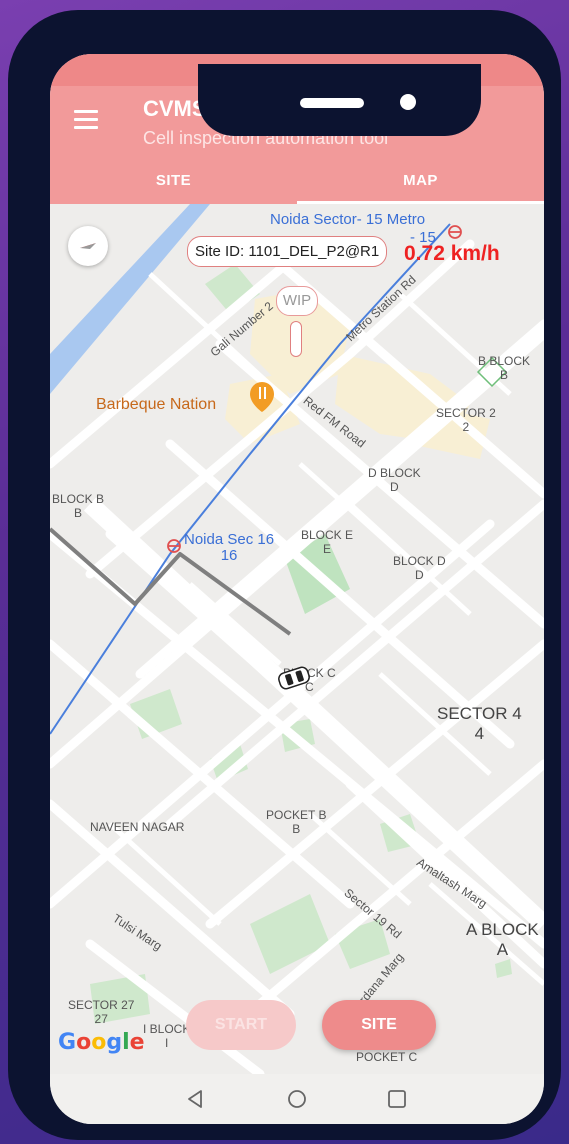  Describe the element at coordinates (420, 202) in the screenshot. I see `tab-indicator` at that location.